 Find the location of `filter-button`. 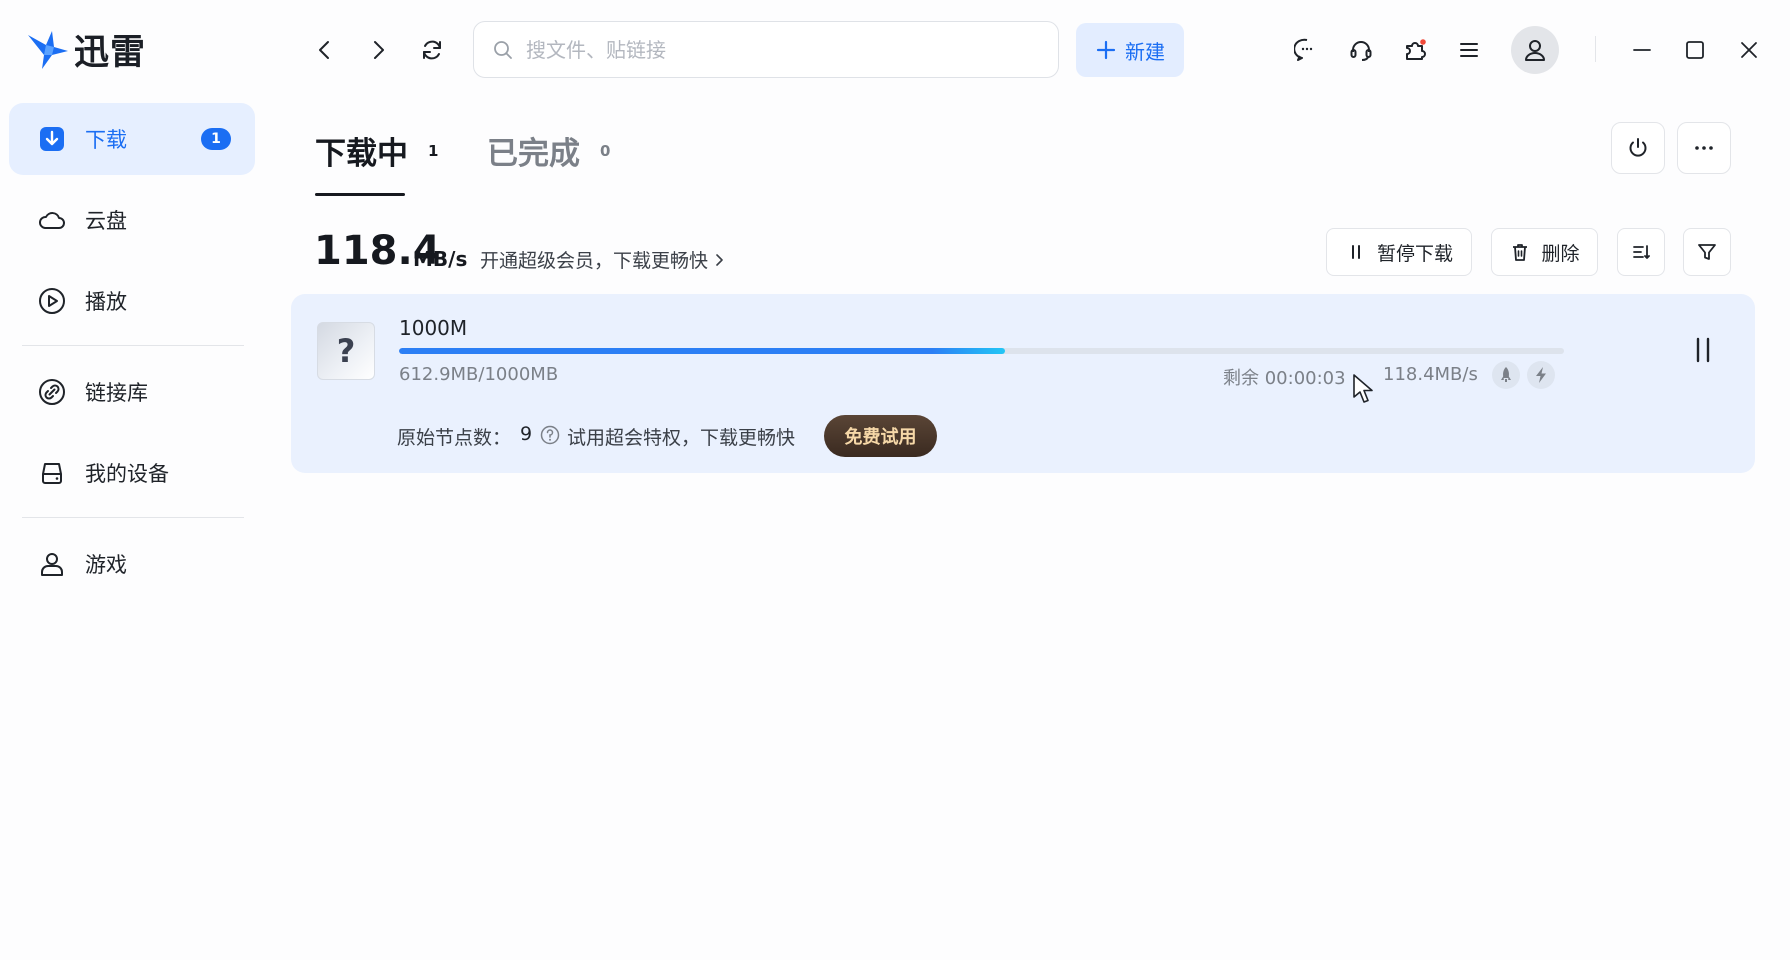

filter-button is located at coordinates (1707, 252).